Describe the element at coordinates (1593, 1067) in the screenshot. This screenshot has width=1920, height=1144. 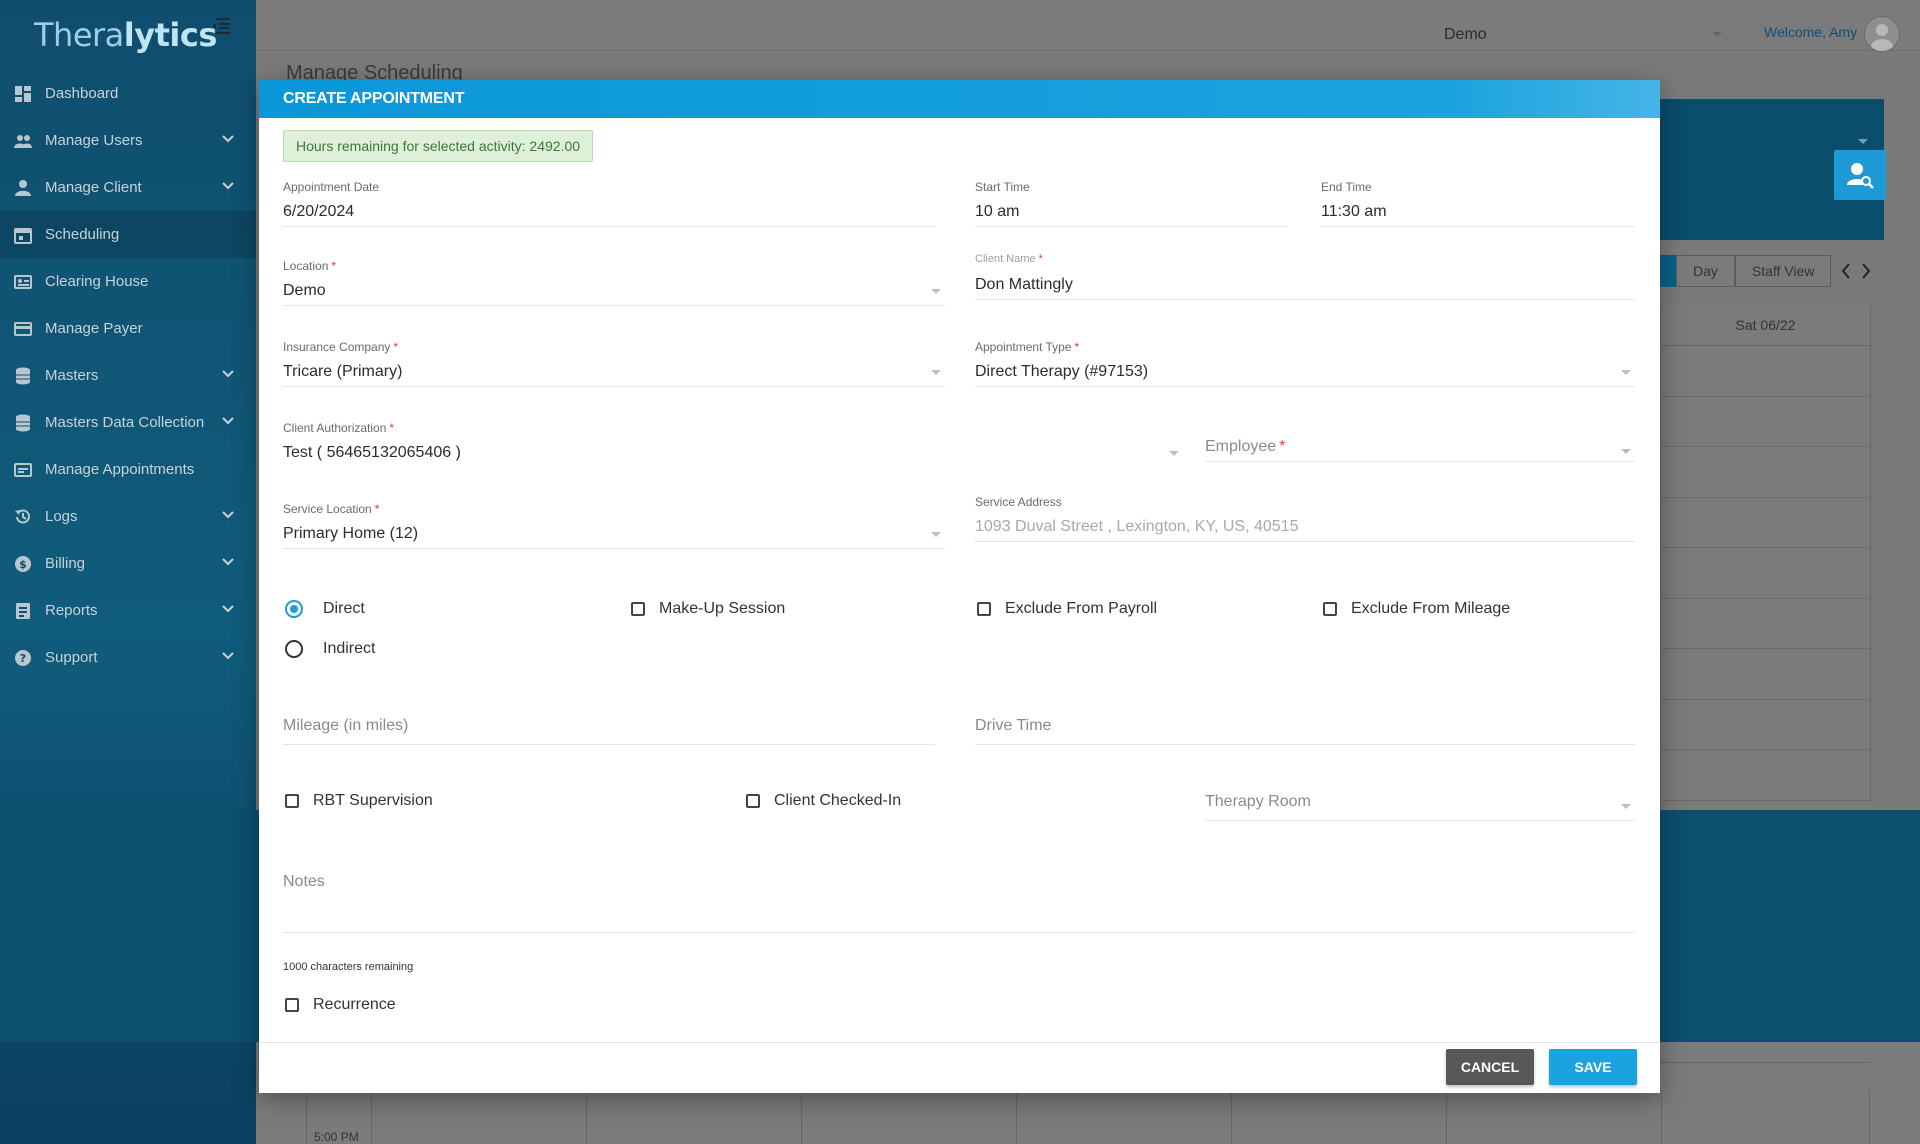
I see `save-button: SAVE` at that location.